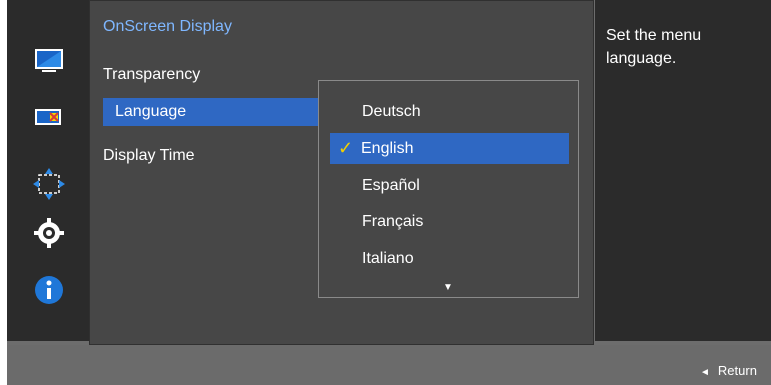 The image size is (771, 385). What do you see at coordinates (49, 184) in the screenshot?
I see `position-icon` at bounding box center [49, 184].